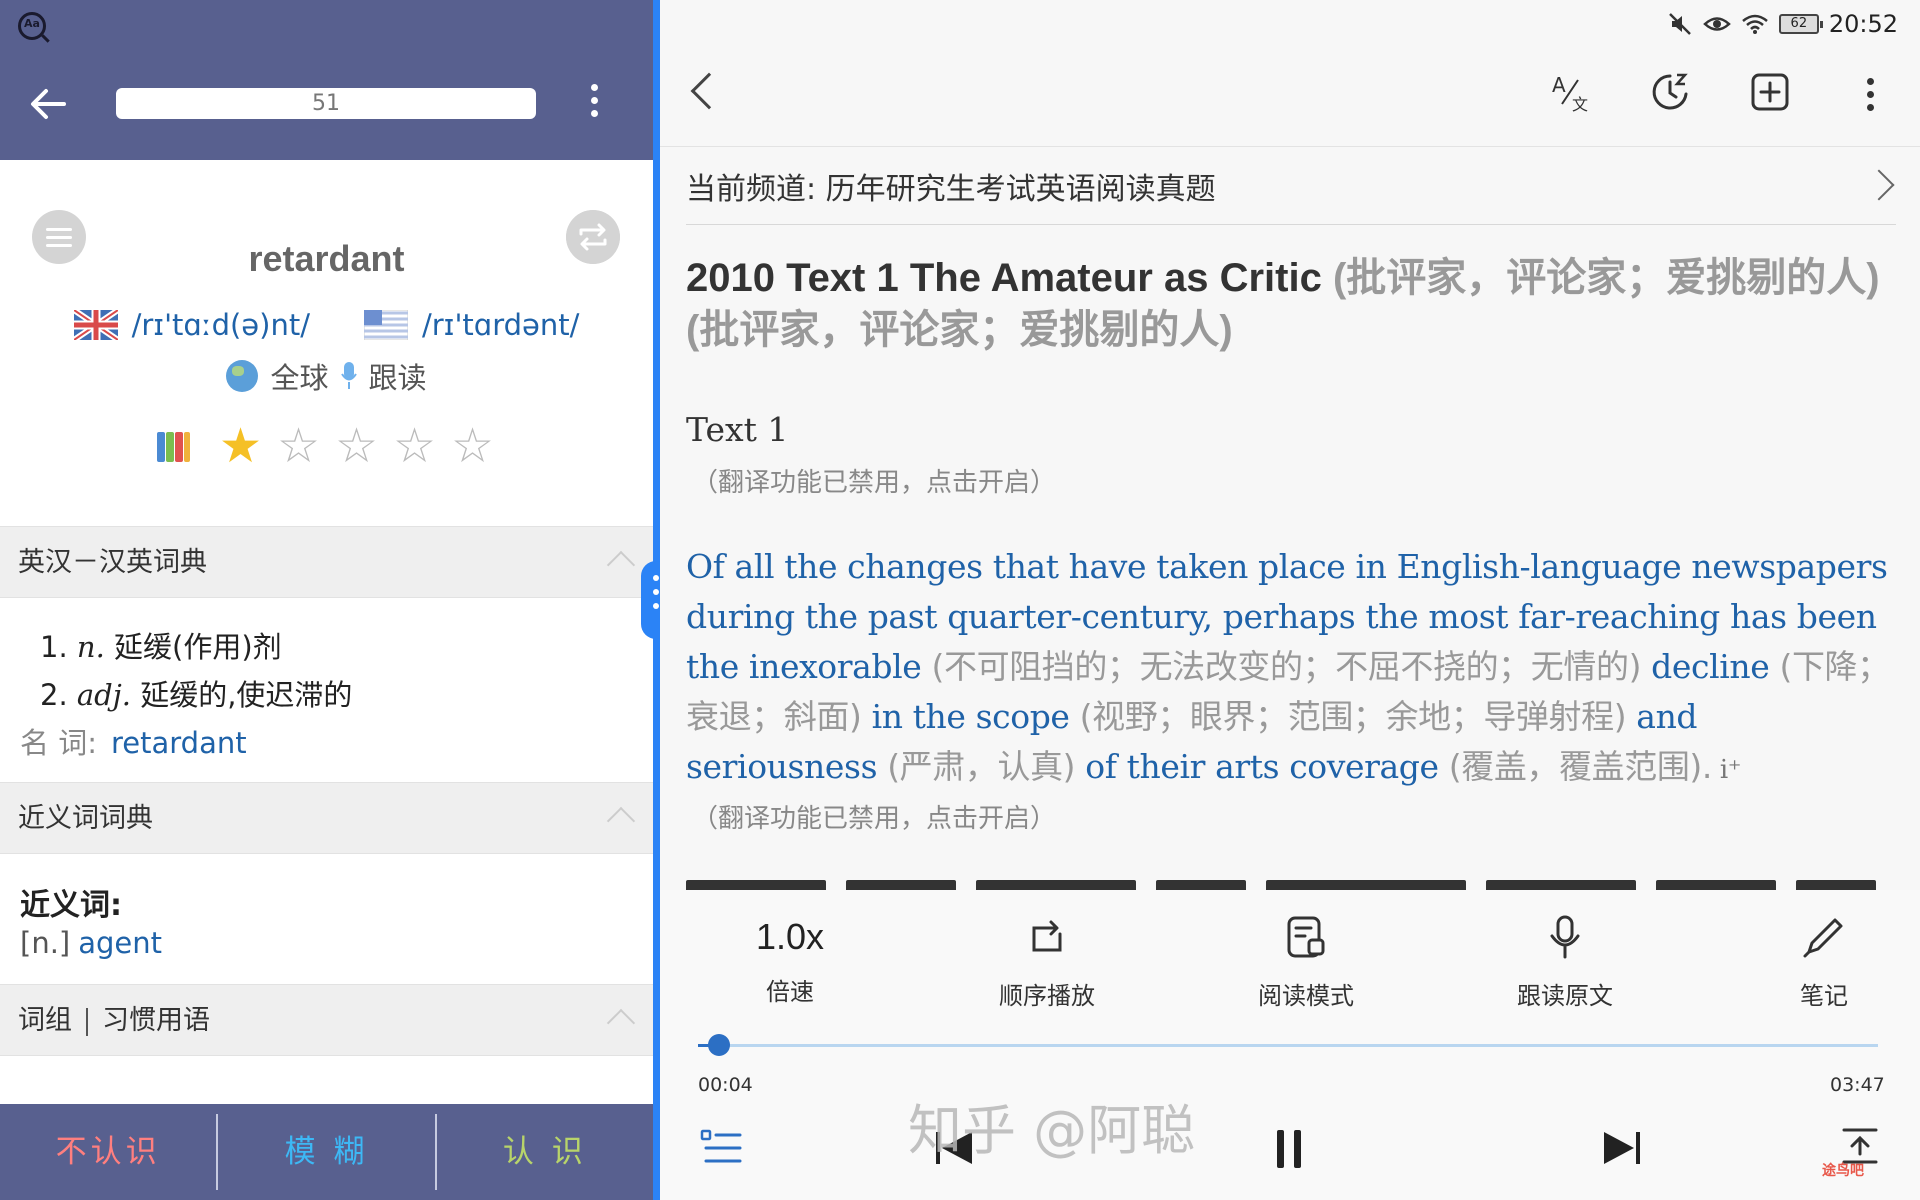  What do you see at coordinates (1843, 1171) in the screenshot?
I see `site-logo: 途鸟吧` at bounding box center [1843, 1171].